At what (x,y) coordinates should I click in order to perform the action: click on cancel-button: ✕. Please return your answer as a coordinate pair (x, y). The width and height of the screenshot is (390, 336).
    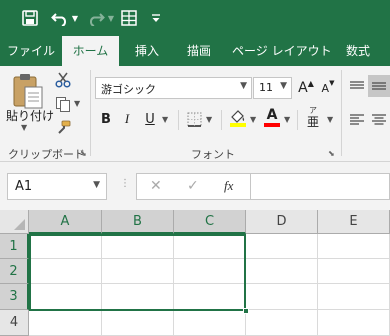
    Looking at the image, I should click on (156, 186).